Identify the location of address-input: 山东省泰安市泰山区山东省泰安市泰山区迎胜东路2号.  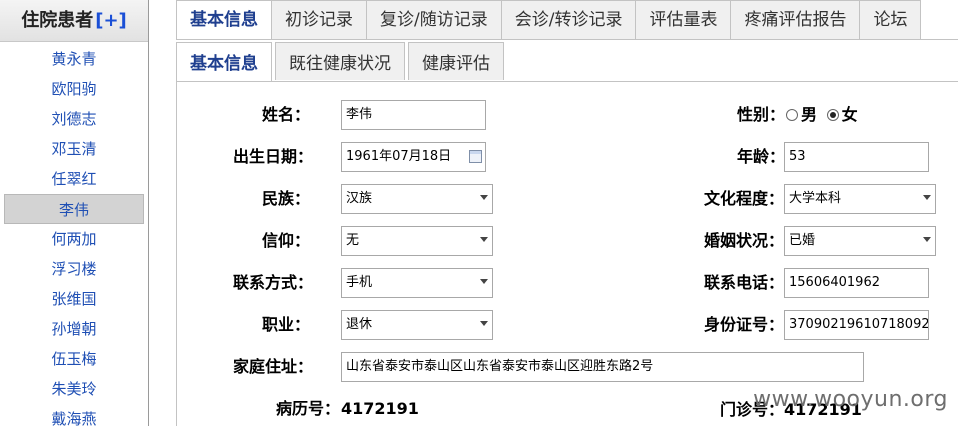
(602, 367).